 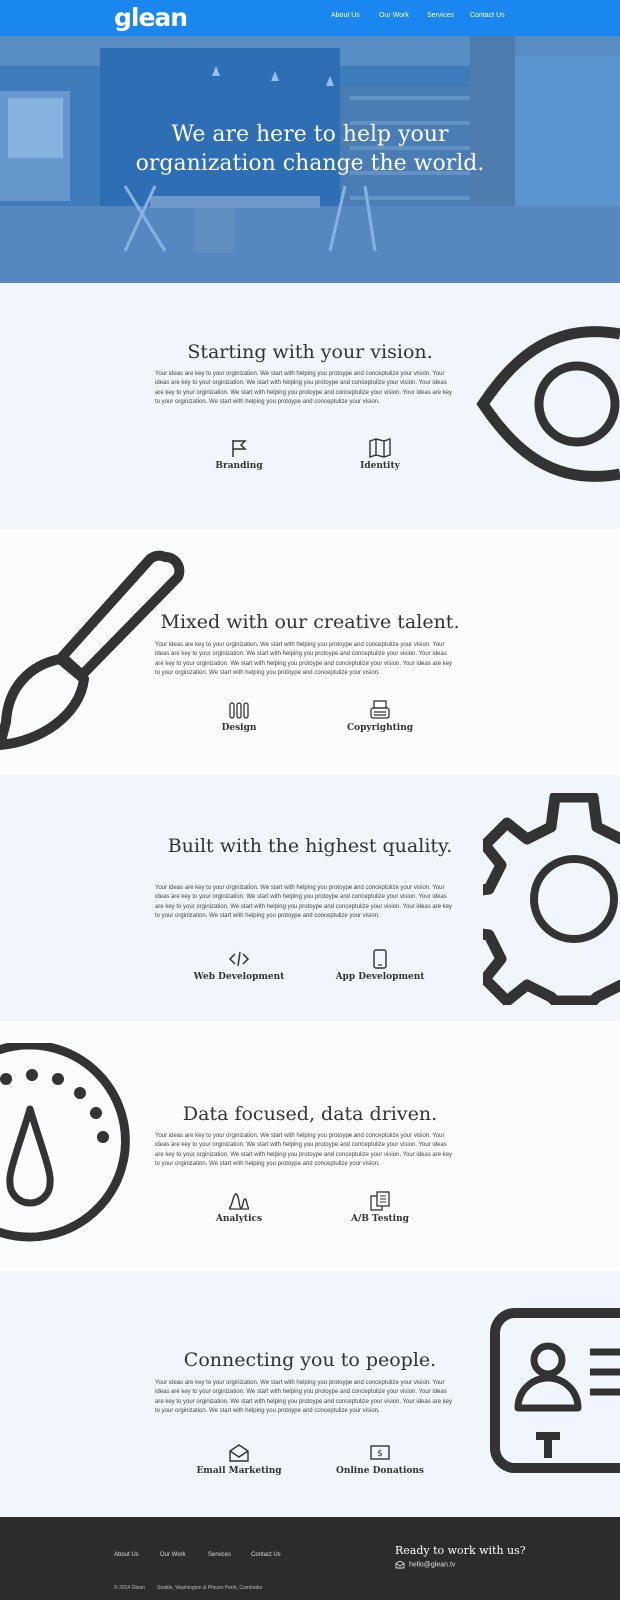 What do you see at coordinates (380, 977) in the screenshot?
I see `feature-label: App Development` at bounding box center [380, 977].